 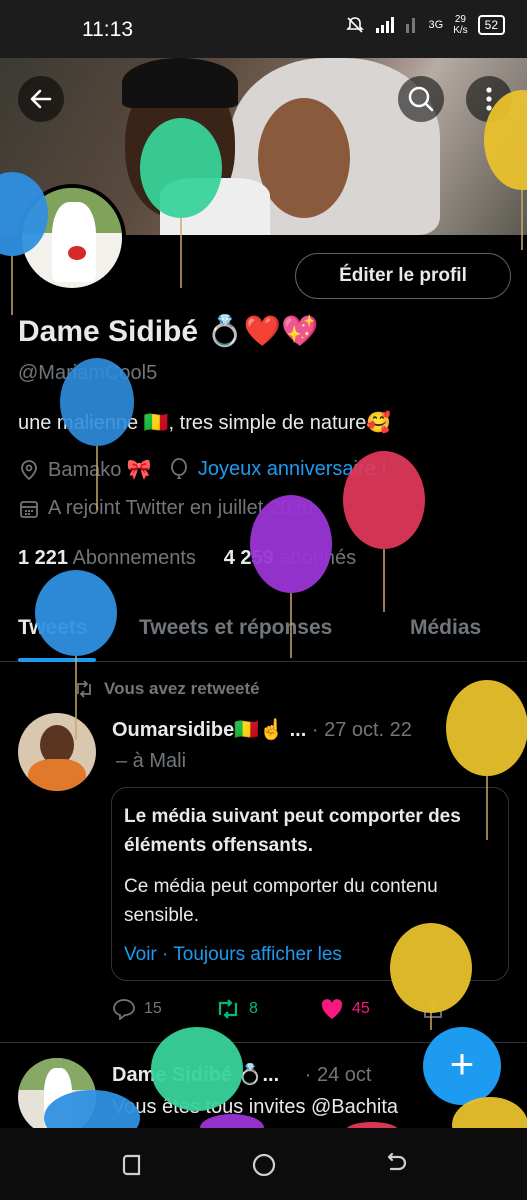 What do you see at coordinates (436, 25) in the screenshot?
I see `network-type: 3G` at bounding box center [436, 25].